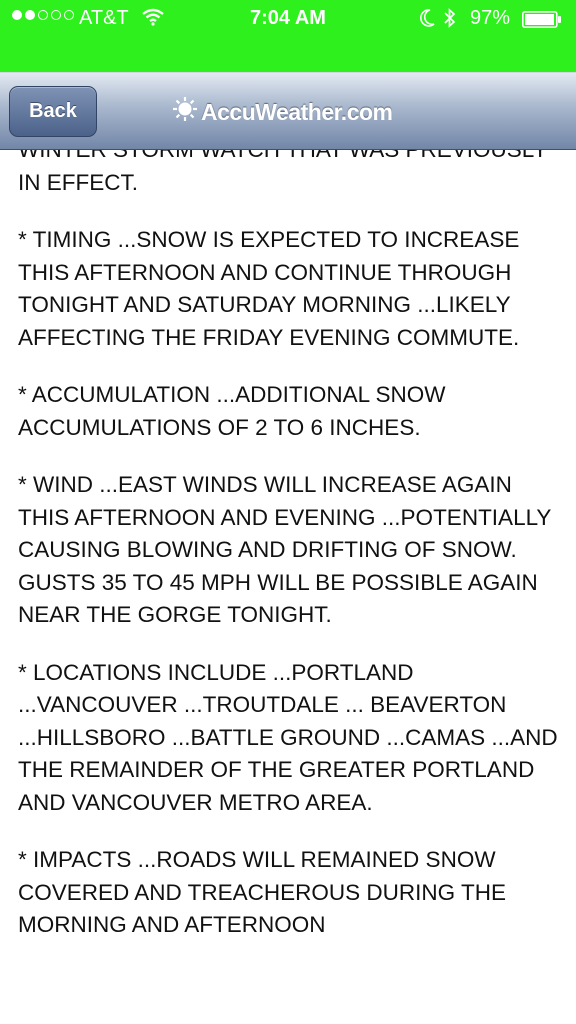 The width and height of the screenshot is (576, 1024). I want to click on back-button: Back, so click(53, 111).